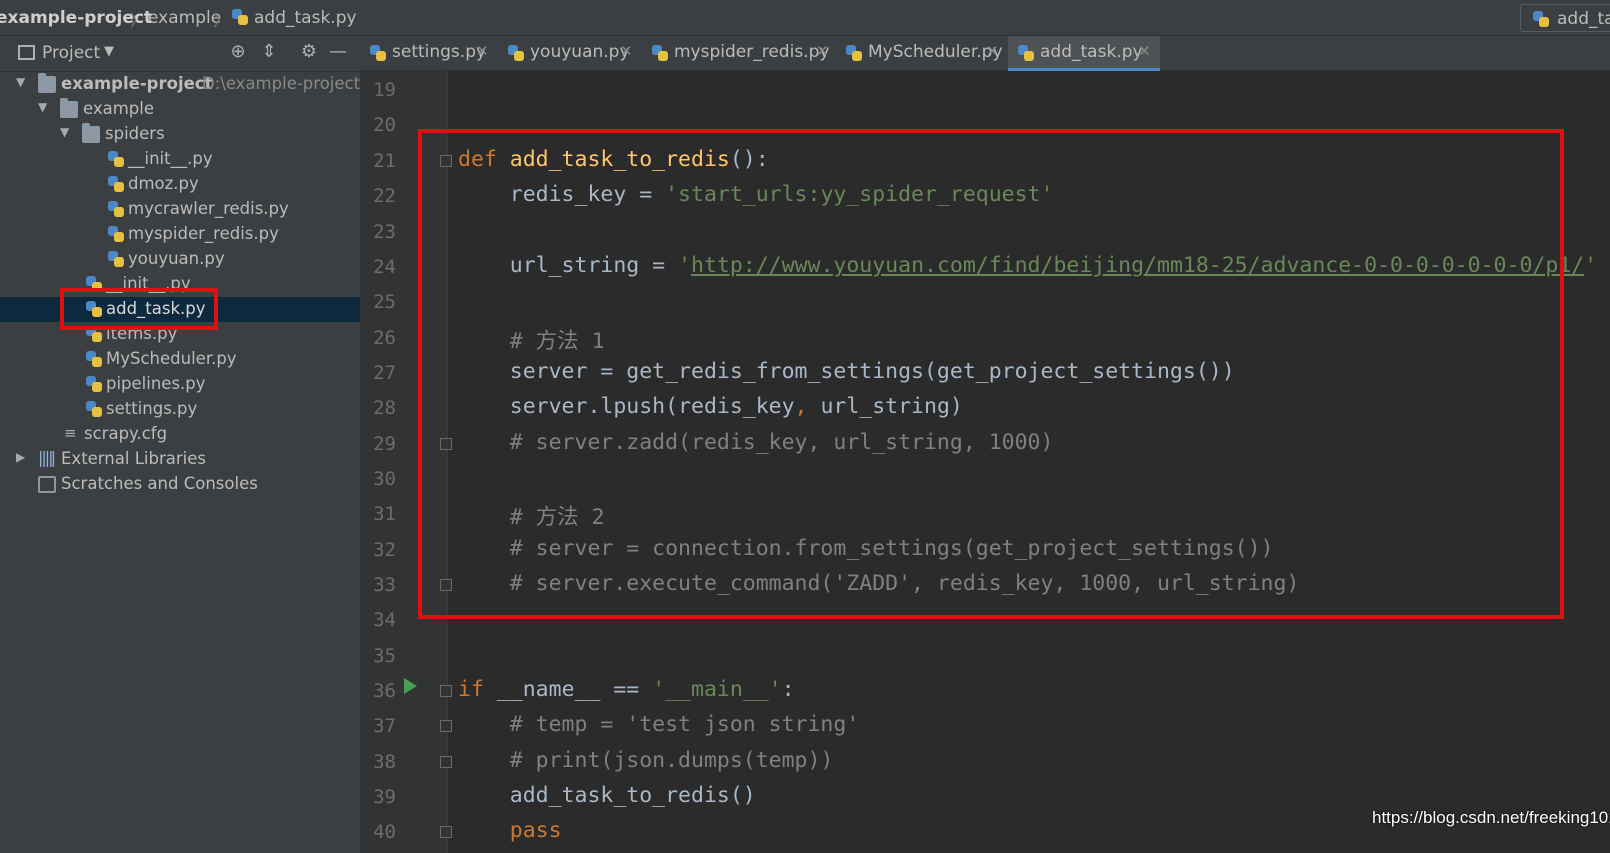 Image resolution: width=1610 pixels, height=853 pixels. What do you see at coordinates (305, 18) in the screenshot?
I see `breadcrumb-file: add_task.py` at bounding box center [305, 18].